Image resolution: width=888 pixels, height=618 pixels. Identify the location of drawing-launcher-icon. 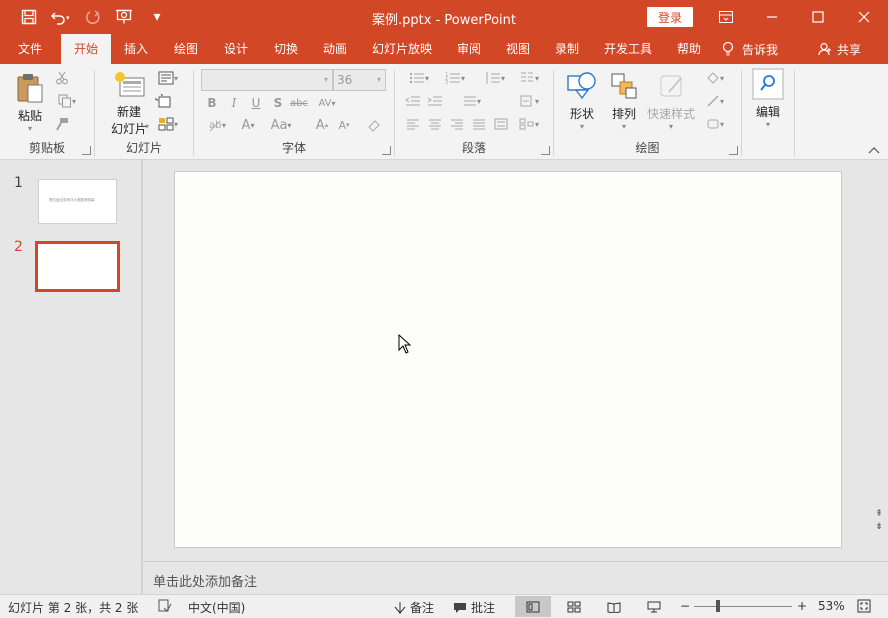
(733, 150).